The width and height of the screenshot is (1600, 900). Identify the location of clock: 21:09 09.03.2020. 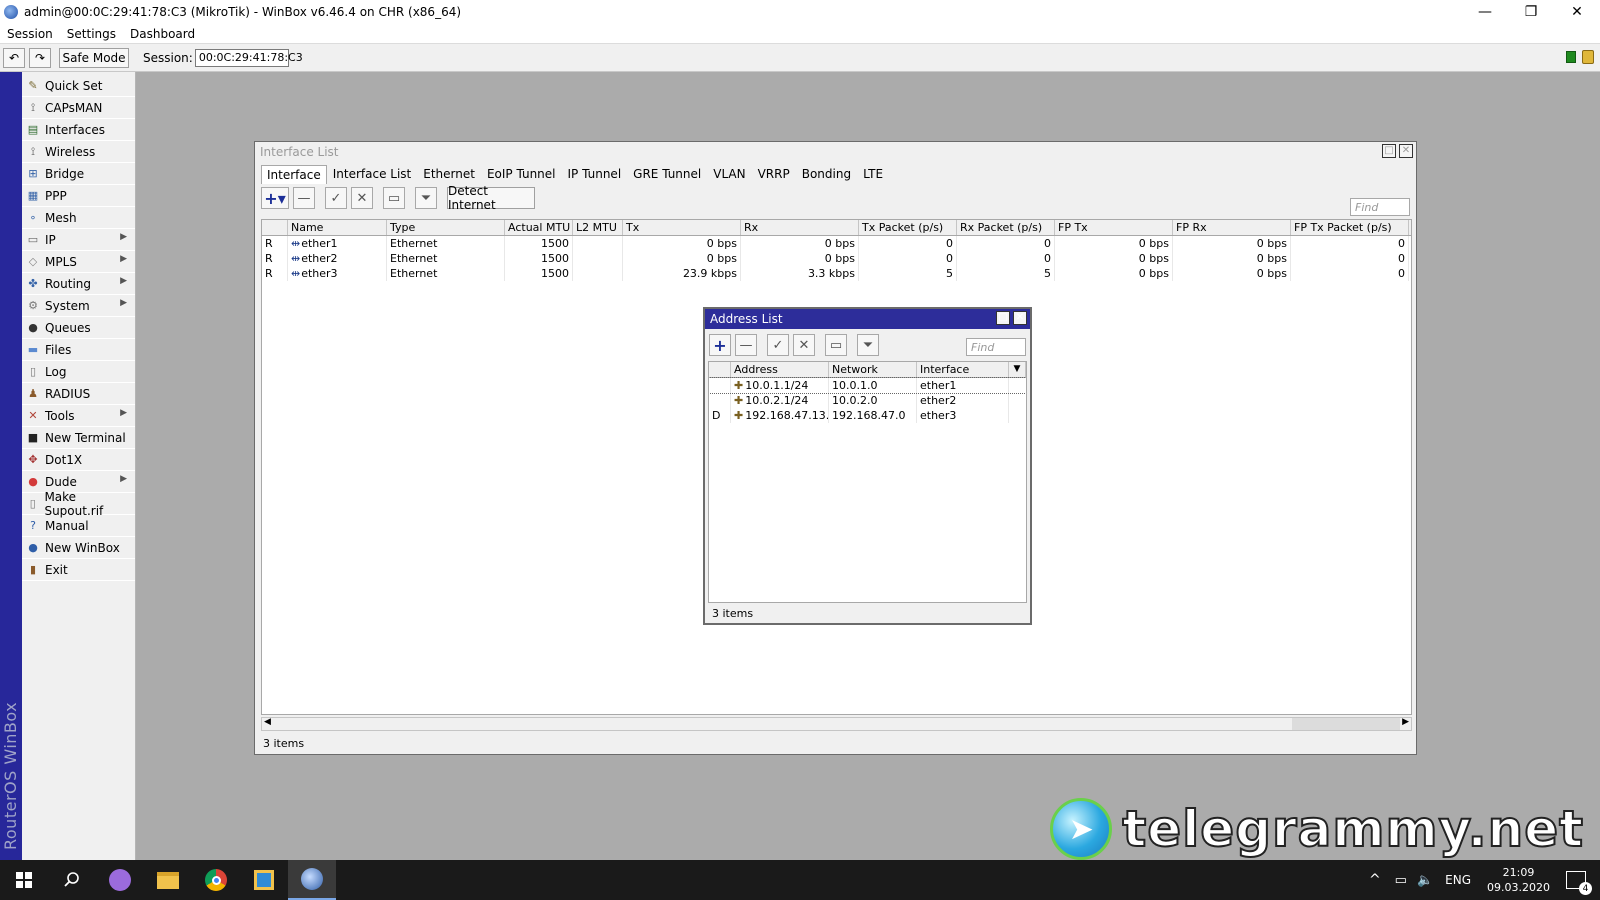
(1518, 880).